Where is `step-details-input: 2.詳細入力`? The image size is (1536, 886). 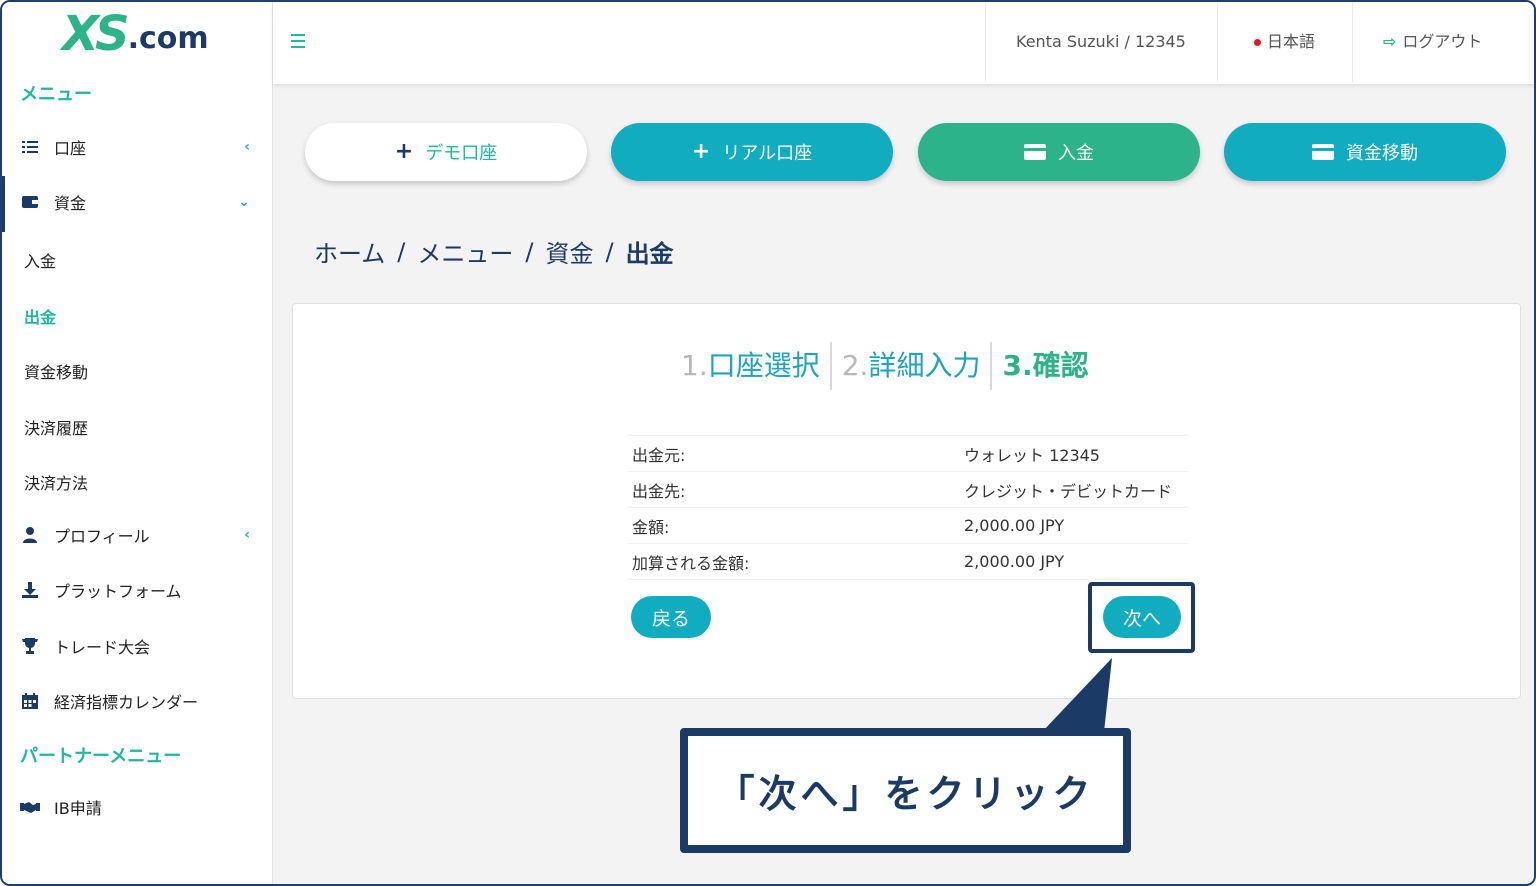 step-details-input: 2.詳細入力 is located at coordinates (910, 366).